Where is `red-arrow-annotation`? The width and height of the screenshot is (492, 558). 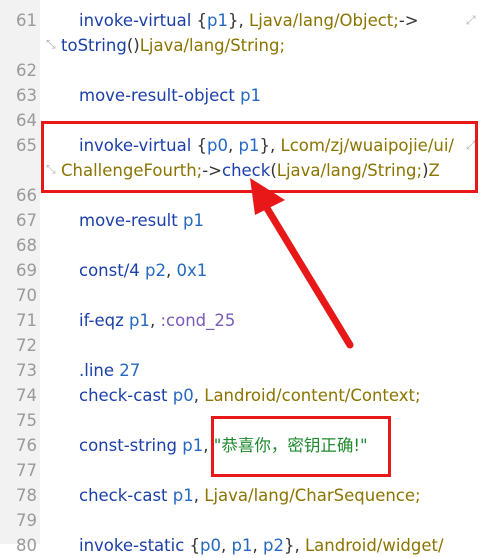
red-arrow-annotation is located at coordinates (302, 263).